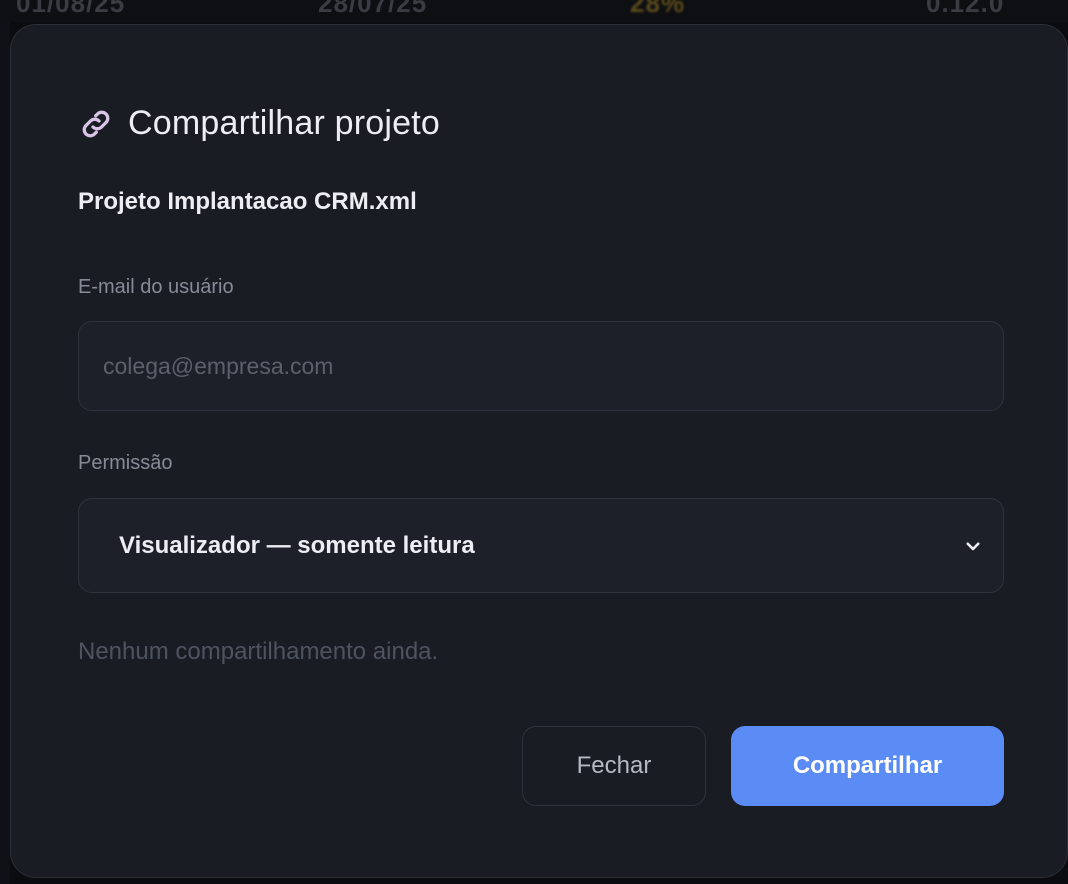  Describe the element at coordinates (156, 287) in the screenshot. I see `email-label: E-mail do usuário` at that location.